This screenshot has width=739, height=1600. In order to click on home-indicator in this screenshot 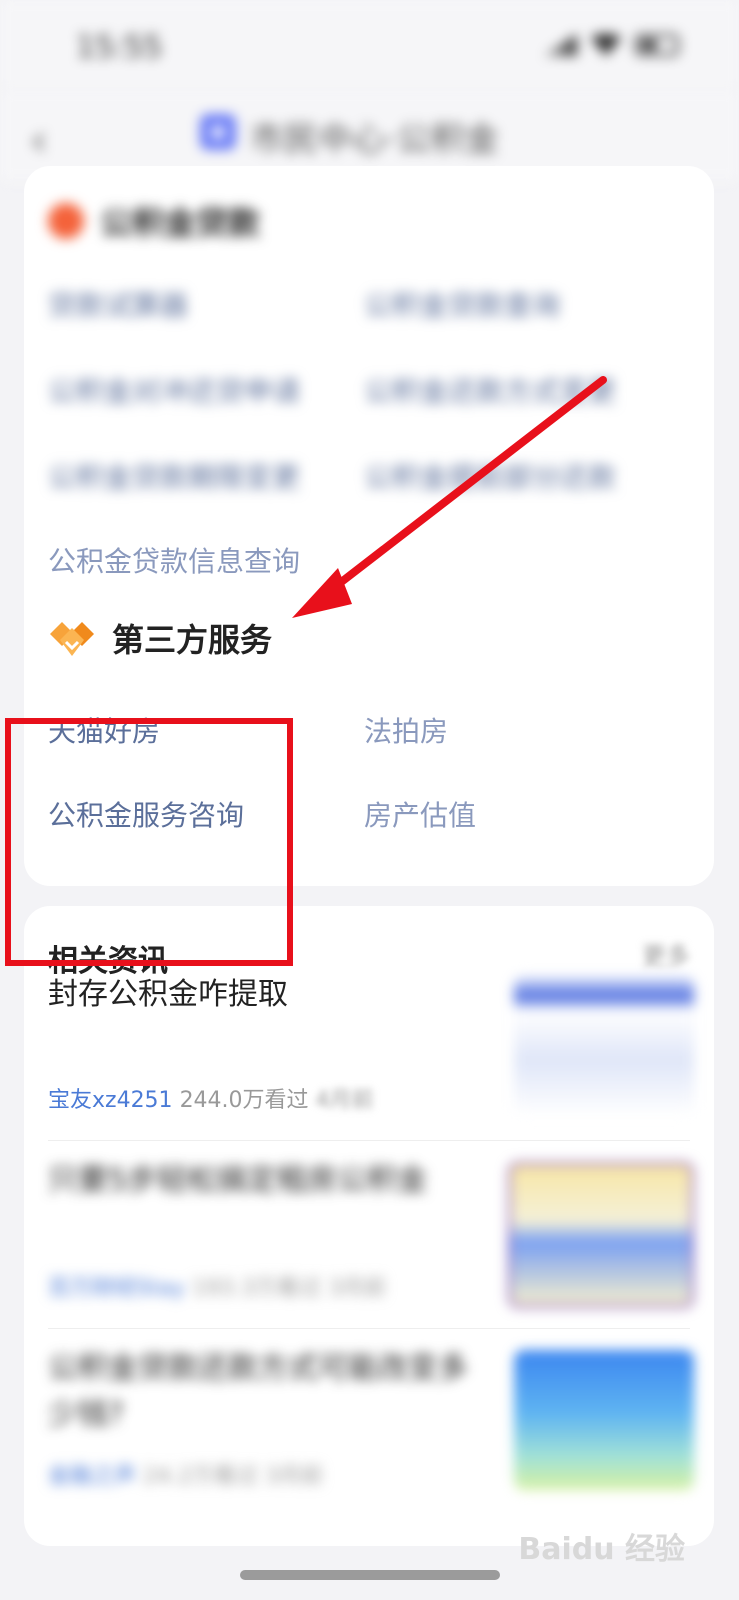, I will do `click(370, 1575)`.